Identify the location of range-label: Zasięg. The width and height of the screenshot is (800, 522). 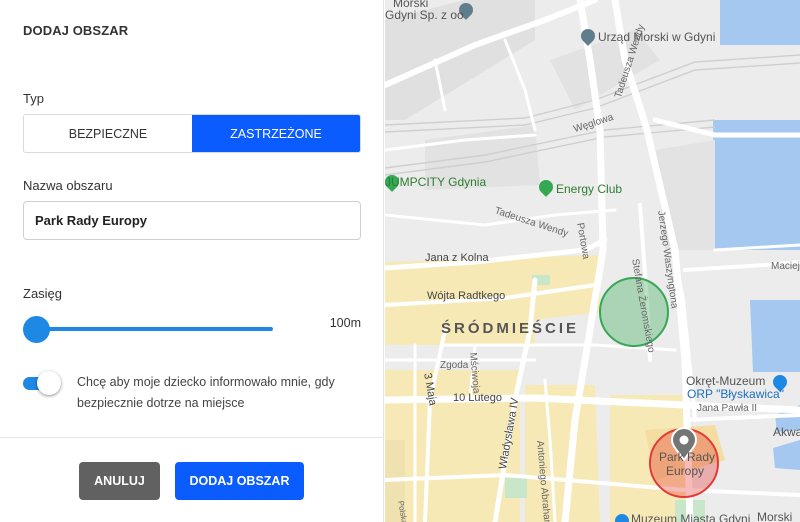
(43, 293).